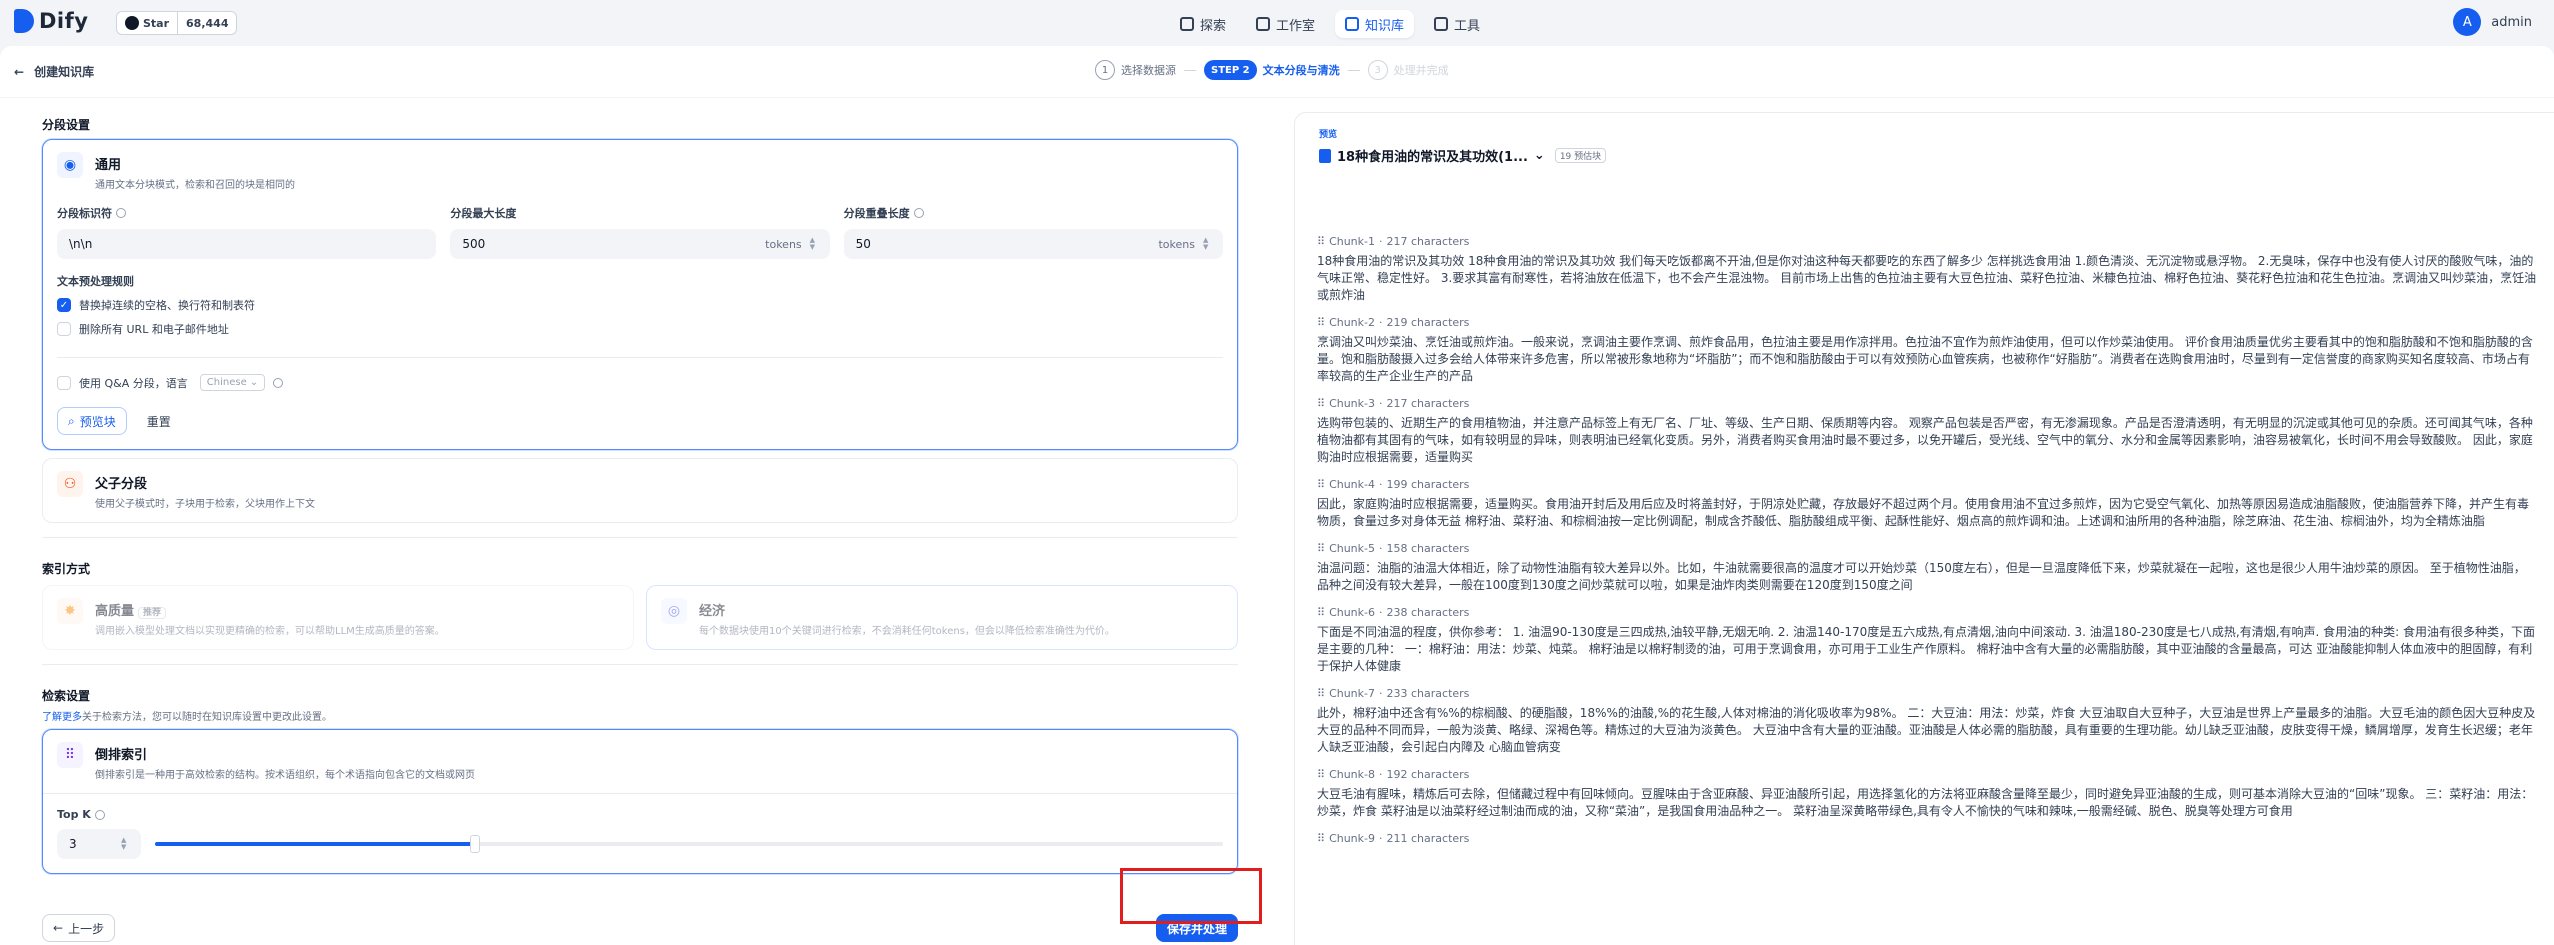 Image resolution: width=2554 pixels, height=945 pixels. I want to click on step-divider, so click(1190, 70).